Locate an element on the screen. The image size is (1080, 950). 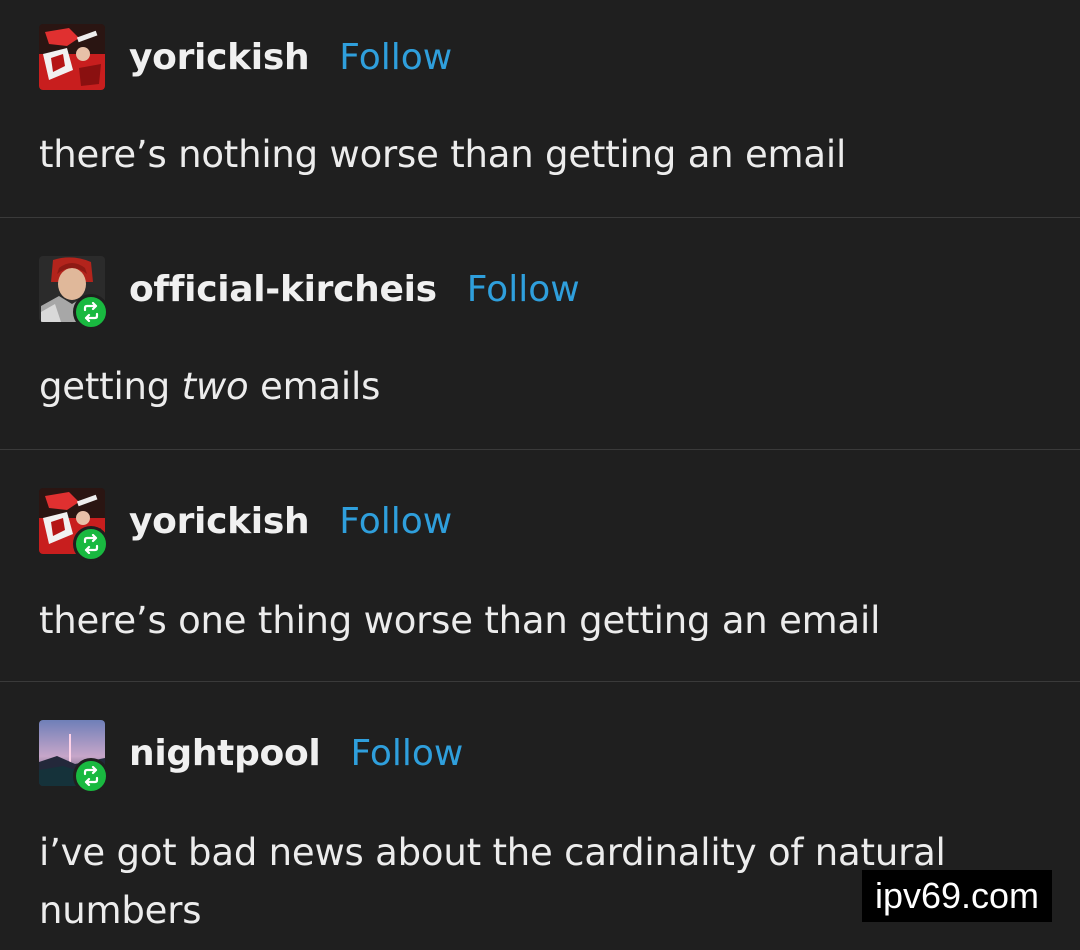
post-text-start: getting is located at coordinates (110, 386).